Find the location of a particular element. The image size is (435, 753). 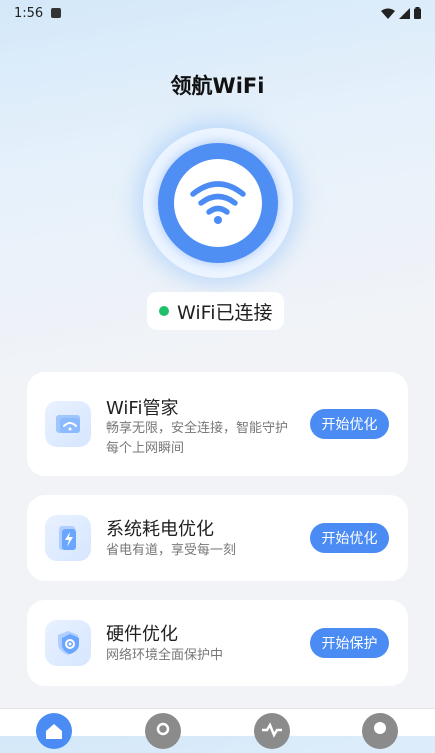

home-icon is located at coordinates (54, 731).